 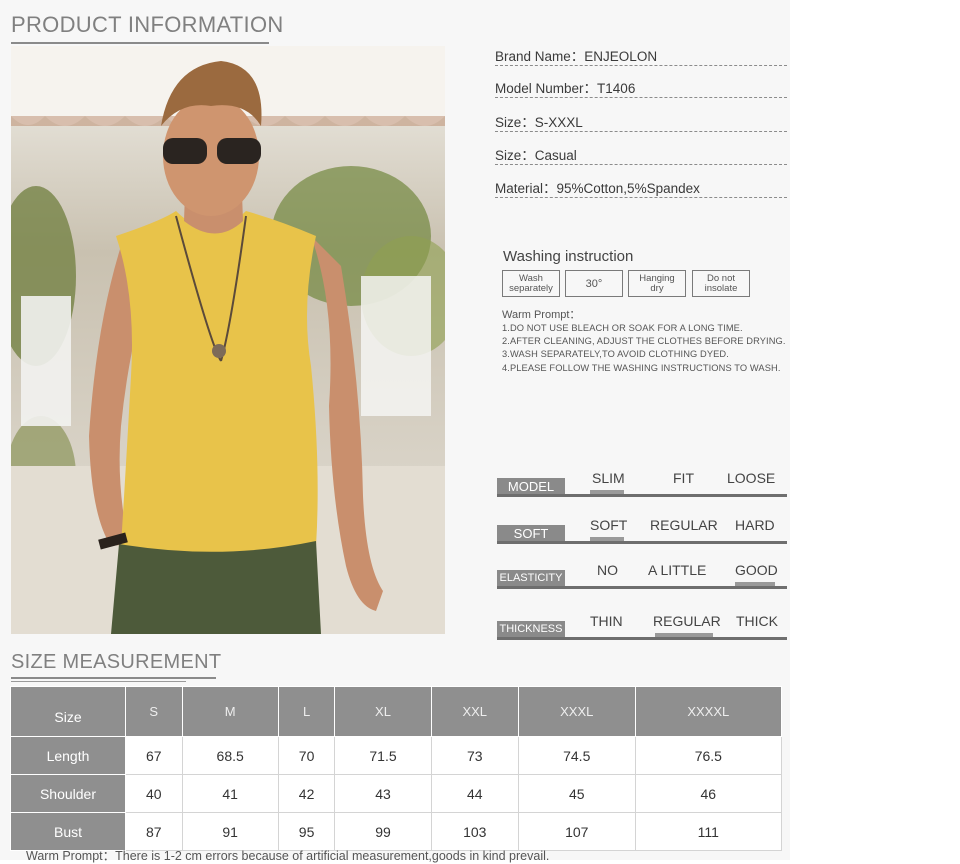 What do you see at coordinates (306, 755) in the screenshot?
I see `table-cell: 70` at bounding box center [306, 755].